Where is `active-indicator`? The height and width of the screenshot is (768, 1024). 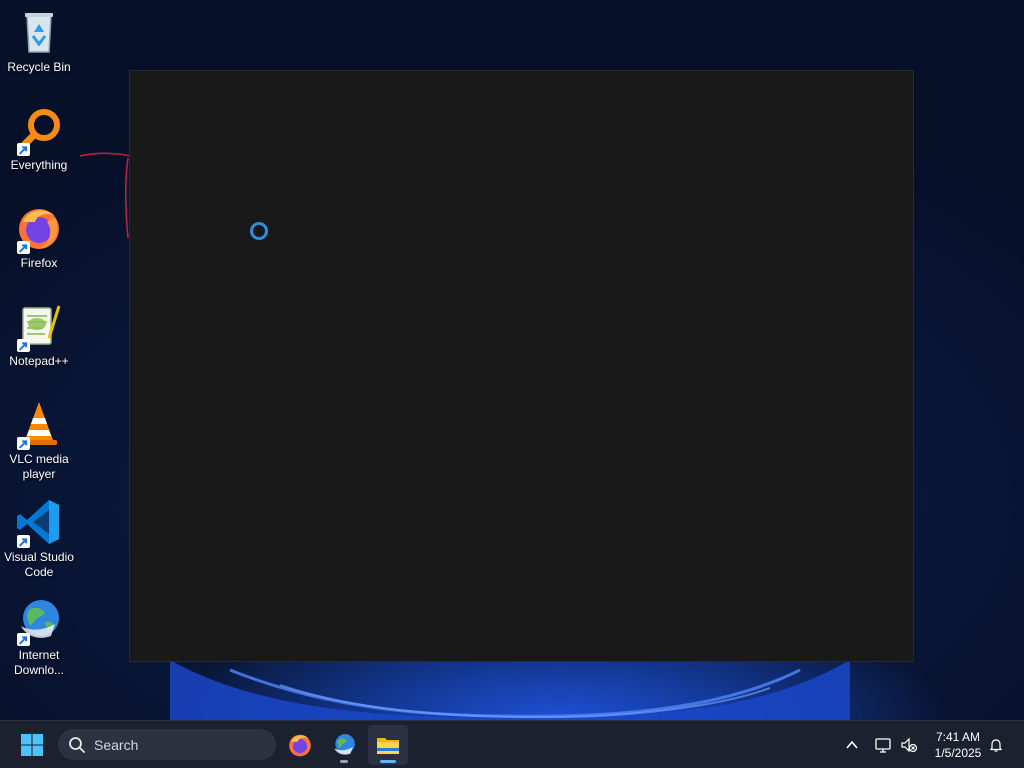 active-indicator is located at coordinates (388, 761).